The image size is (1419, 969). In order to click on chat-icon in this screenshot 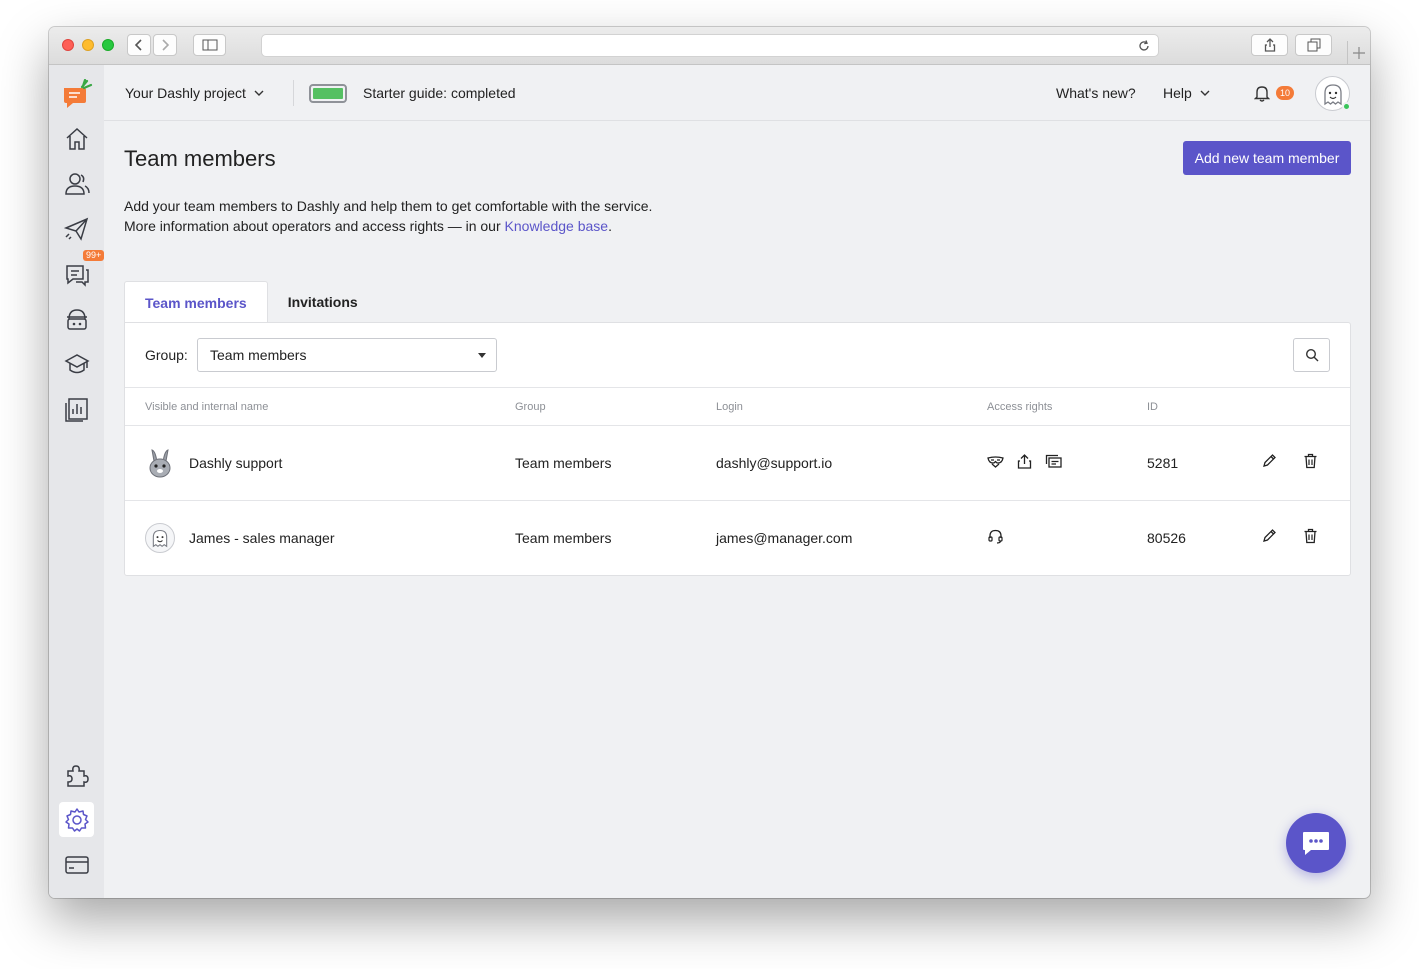, I will do `click(77, 275)`.